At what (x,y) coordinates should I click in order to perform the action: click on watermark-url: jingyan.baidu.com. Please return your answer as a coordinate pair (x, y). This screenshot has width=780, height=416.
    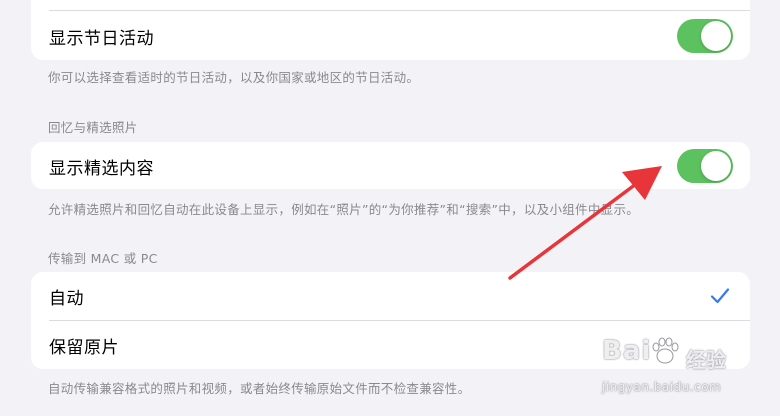
    Looking at the image, I should click on (662, 387).